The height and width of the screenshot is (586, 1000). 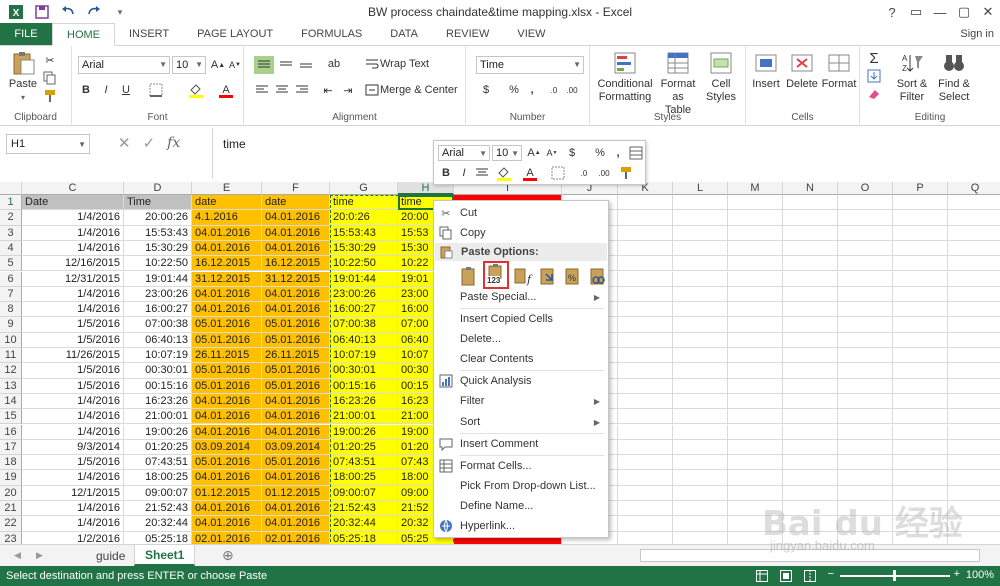 What do you see at coordinates (469, 276) in the screenshot?
I see `paste-default-icon` at bounding box center [469, 276].